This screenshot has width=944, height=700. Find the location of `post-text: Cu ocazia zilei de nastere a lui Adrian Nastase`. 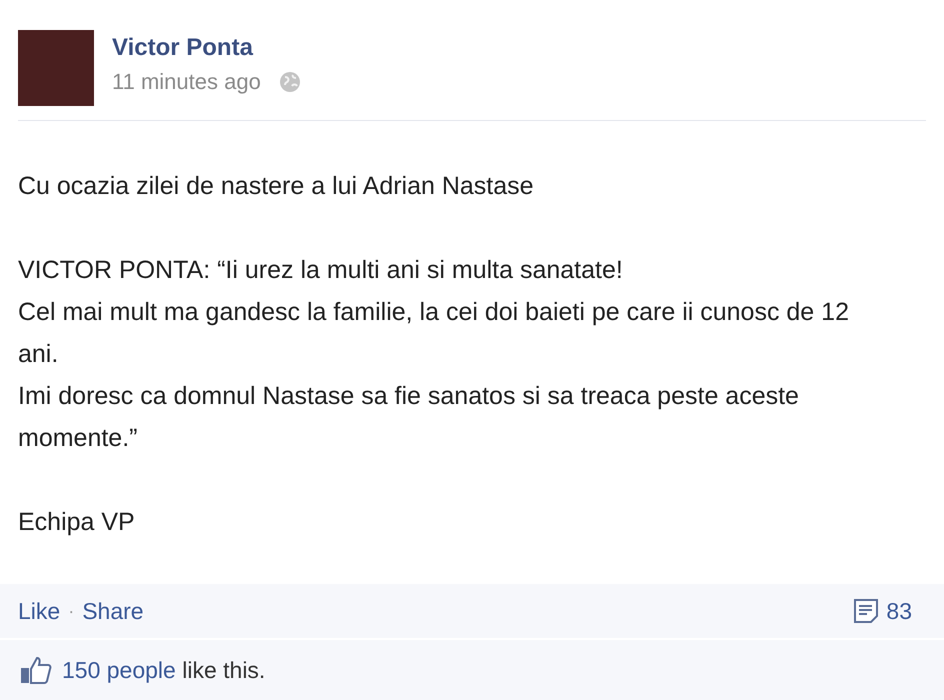

post-text: Cu ocazia zilei de nastere a lui Adrian Nastase is located at coordinates (276, 186).